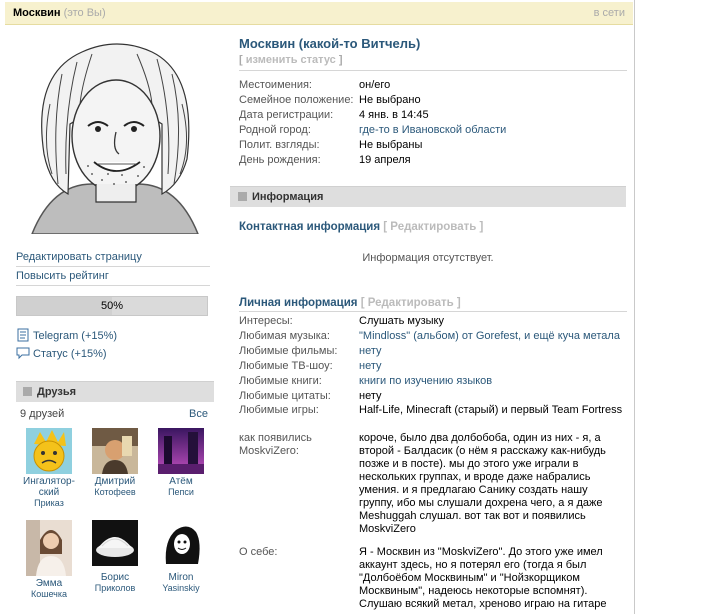 The height and width of the screenshot is (614, 705). I want to click on personal-info-label: Любимые цитаты:, so click(285, 396).